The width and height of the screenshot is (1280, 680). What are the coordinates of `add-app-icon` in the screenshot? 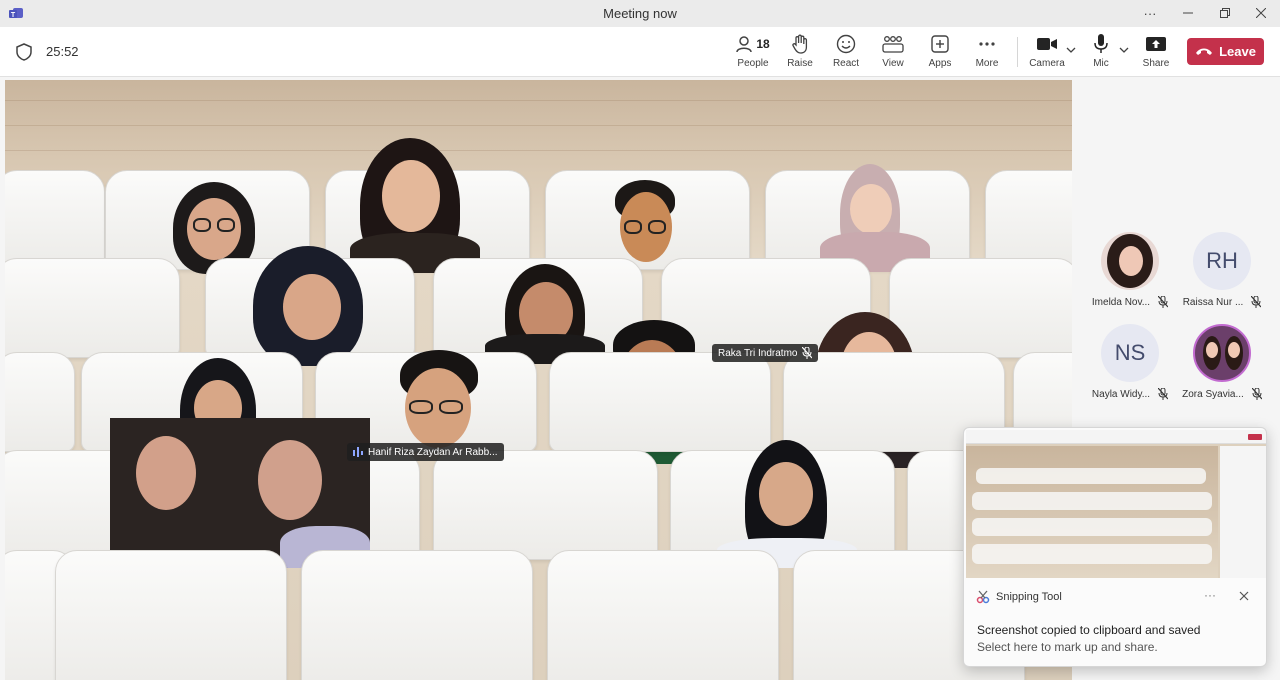 It's located at (940, 44).